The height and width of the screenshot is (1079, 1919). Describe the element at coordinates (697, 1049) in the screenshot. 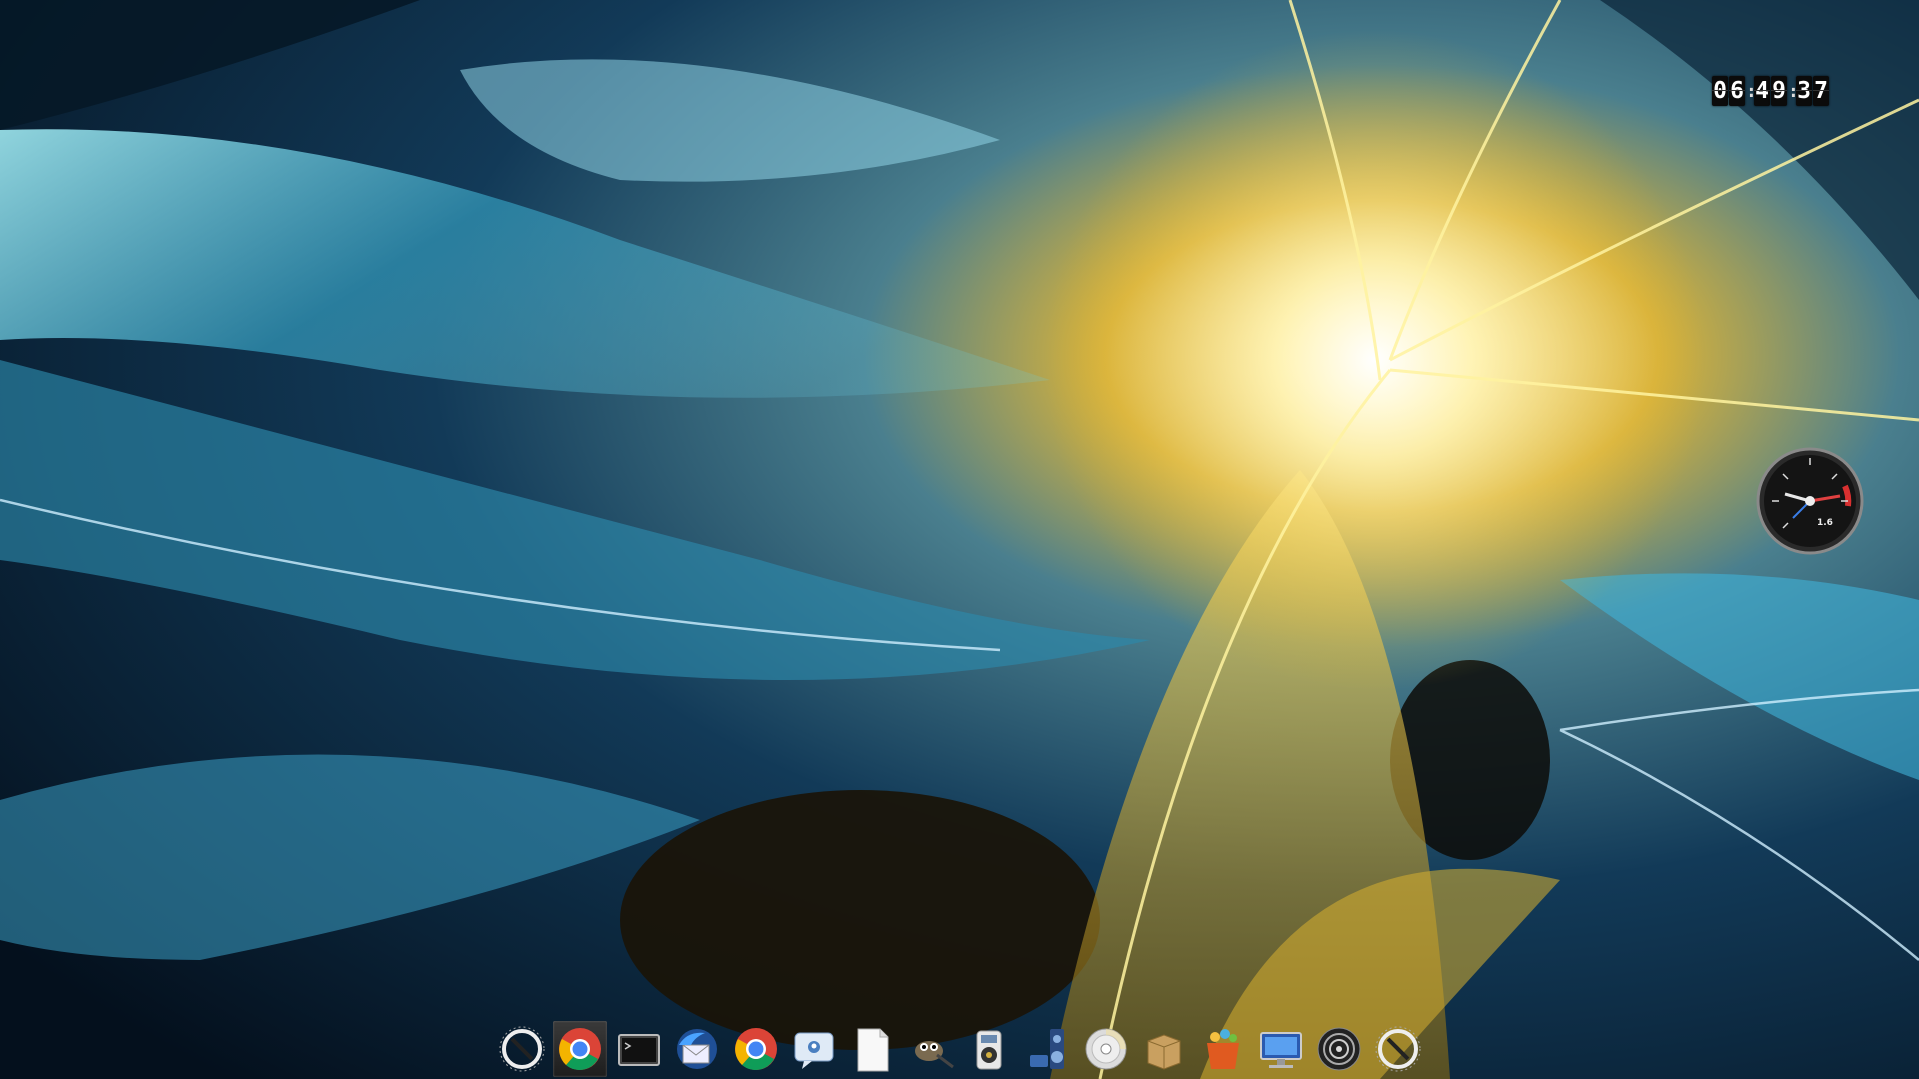

I see `dock-thunderbird-icon` at that location.